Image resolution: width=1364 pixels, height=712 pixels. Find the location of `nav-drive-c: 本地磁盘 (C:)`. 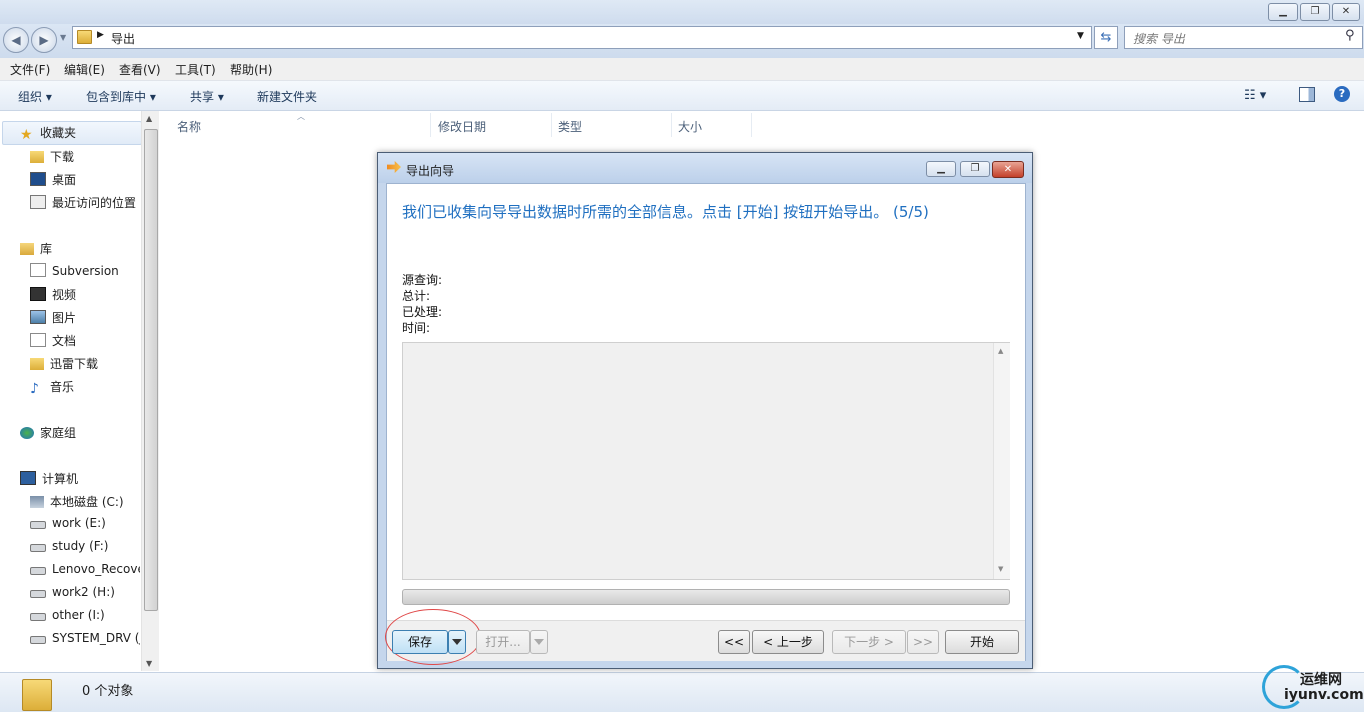

nav-drive-c: 本地磁盘 (C:) is located at coordinates (85, 503).